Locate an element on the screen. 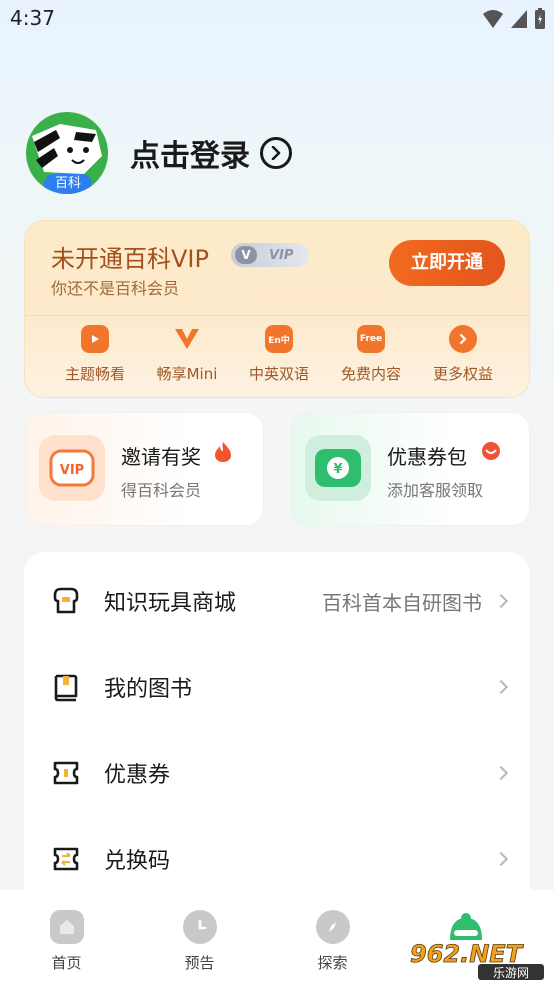 The image size is (554, 984). vip-ticket-icon: VIP is located at coordinates (72, 468).